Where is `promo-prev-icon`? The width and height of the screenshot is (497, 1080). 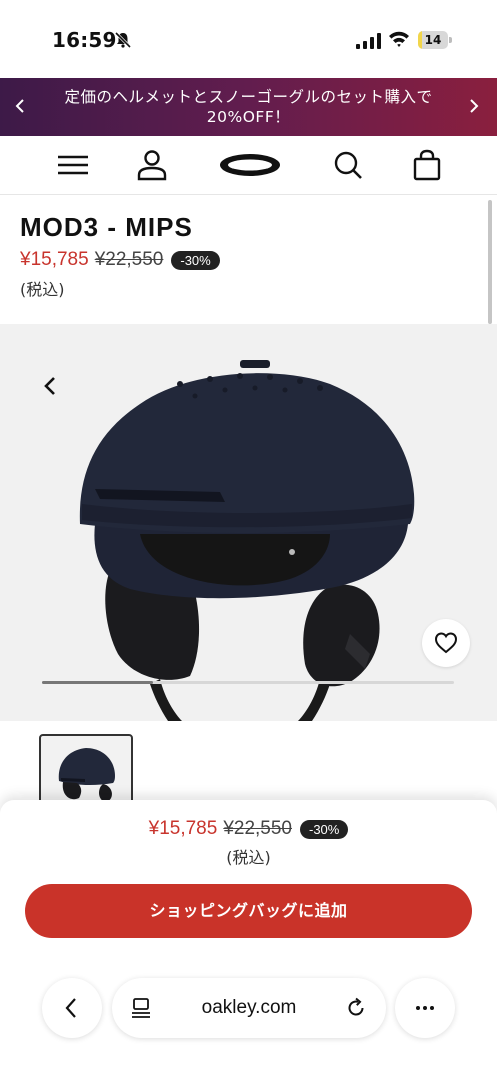 promo-prev-icon is located at coordinates (20, 106).